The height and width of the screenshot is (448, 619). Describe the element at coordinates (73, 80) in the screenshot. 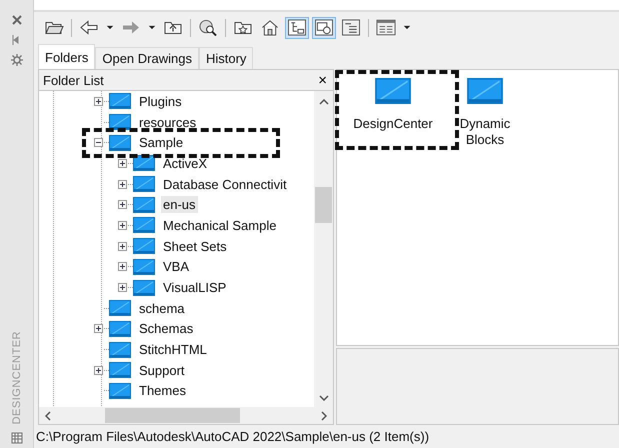

I see `panel-title: Folder List` at that location.